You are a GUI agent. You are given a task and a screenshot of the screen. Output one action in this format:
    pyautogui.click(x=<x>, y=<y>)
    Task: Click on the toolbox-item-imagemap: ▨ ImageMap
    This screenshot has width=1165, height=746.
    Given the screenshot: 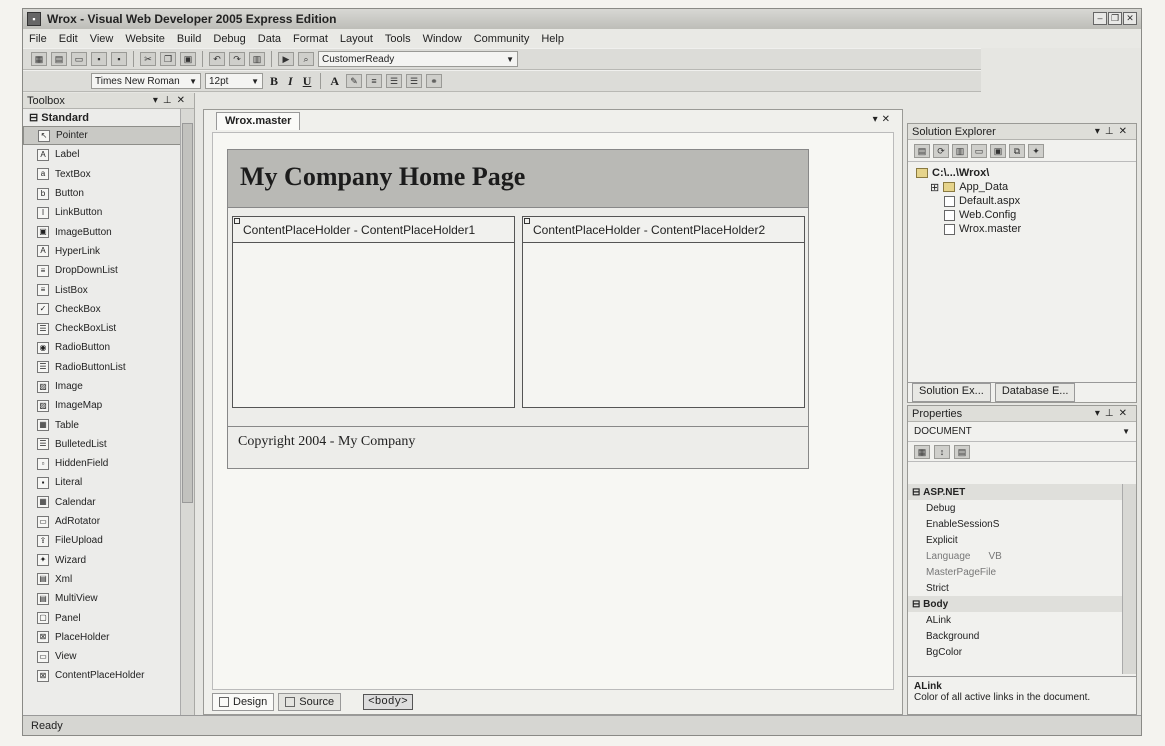 What is the action you would take?
    pyautogui.click(x=108, y=405)
    